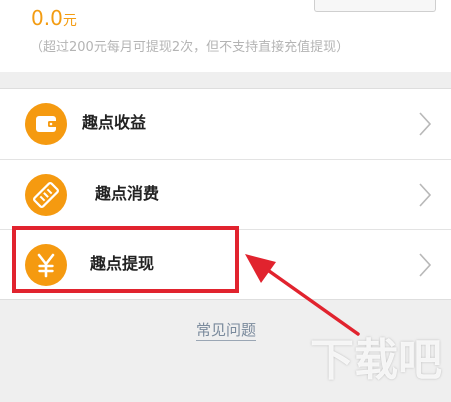 This screenshot has width=451, height=402. Describe the element at coordinates (69, 21) in the screenshot. I see `balance-unit: 元` at that location.